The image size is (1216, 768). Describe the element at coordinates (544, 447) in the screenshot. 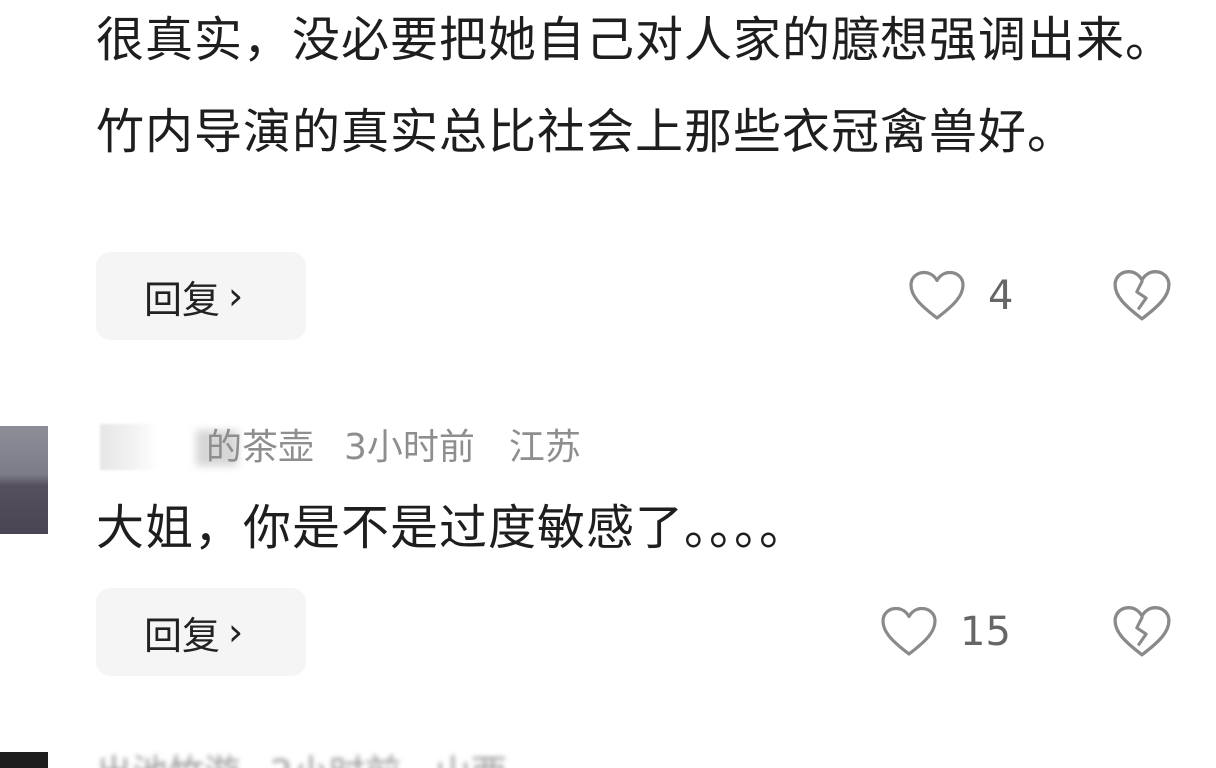

I see `location: 江苏` at that location.